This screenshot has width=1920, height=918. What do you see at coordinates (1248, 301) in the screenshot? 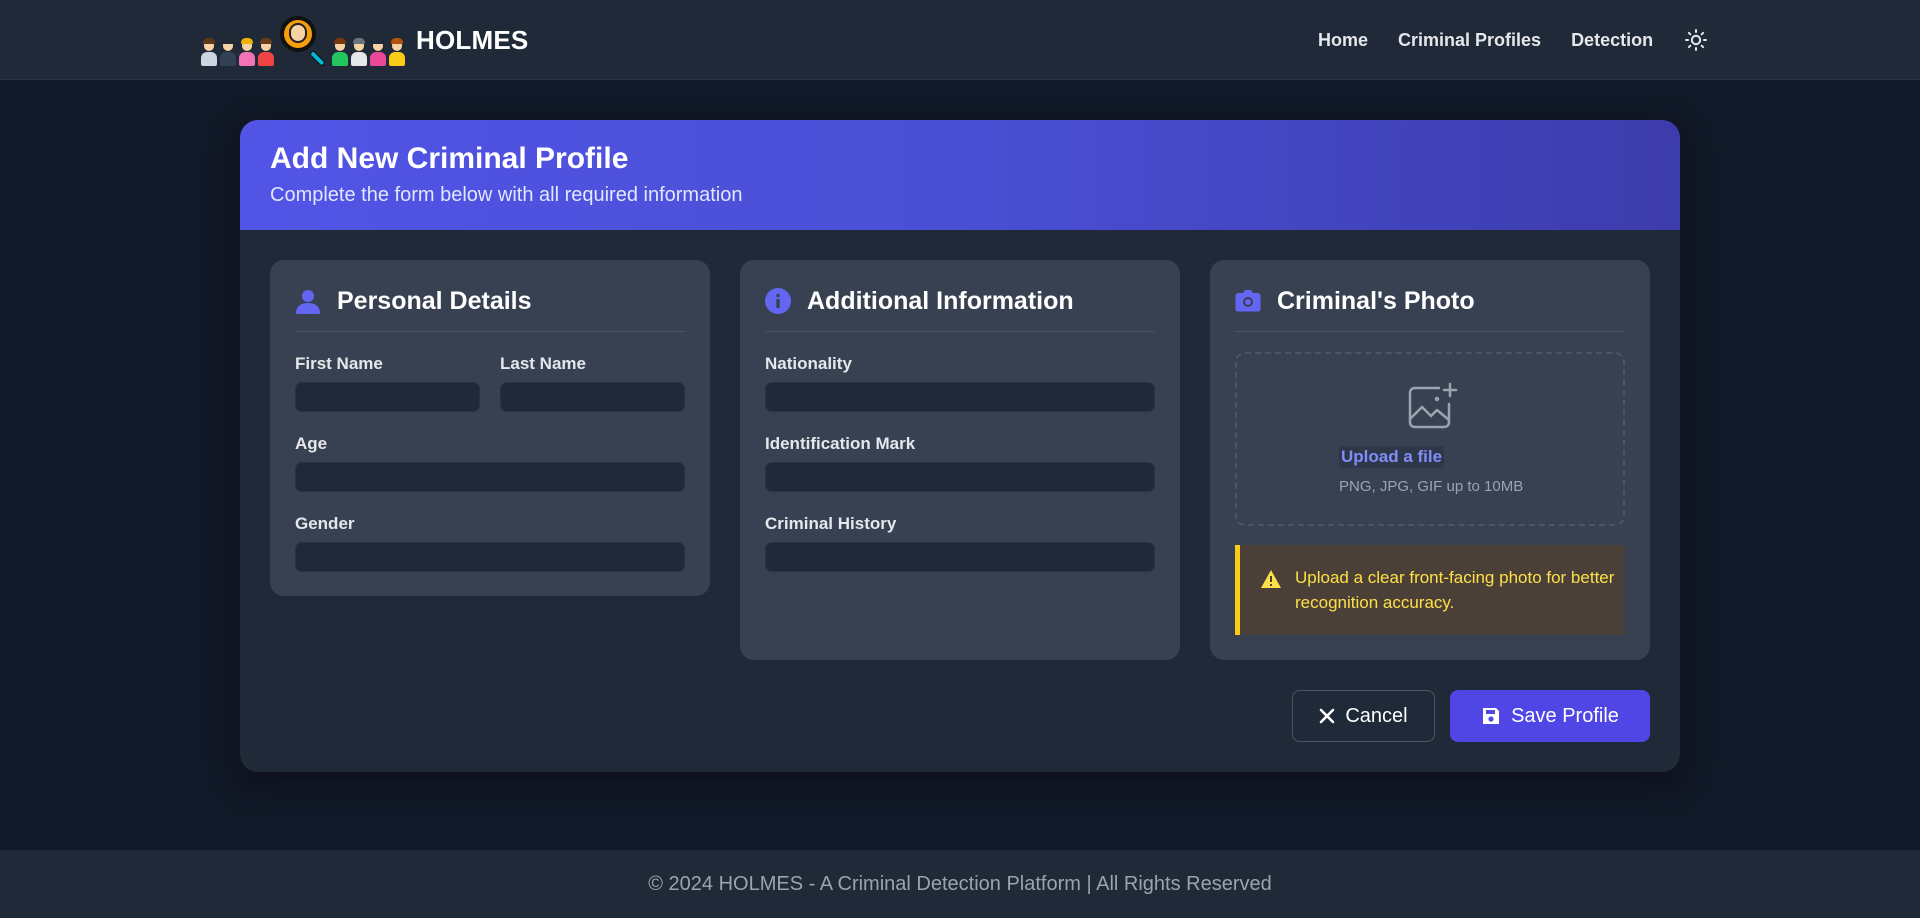
I see `camera-icon` at bounding box center [1248, 301].